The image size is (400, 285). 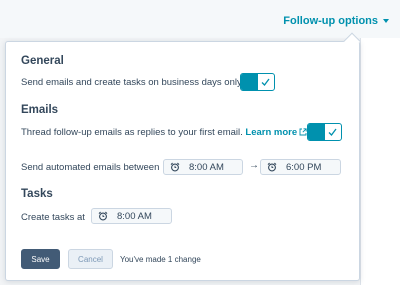 What do you see at coordinates (40, 110) in the screenshot?
I see `section-title-emails: Emails` at bounding box center [40, 110].